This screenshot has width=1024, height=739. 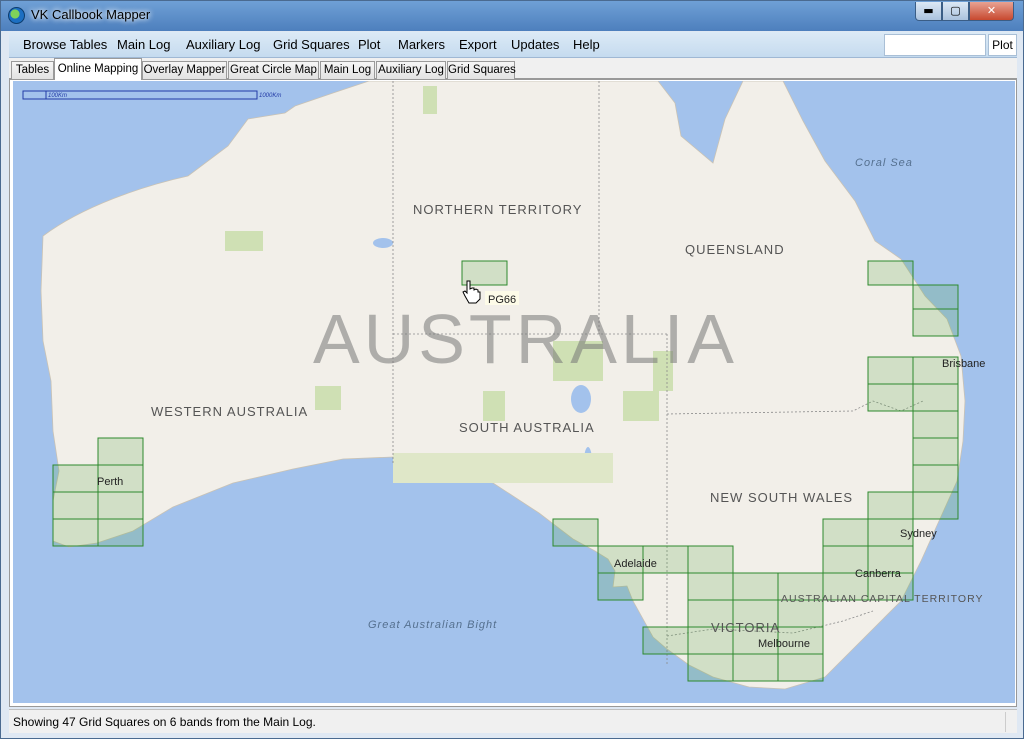 I want to click on label-western-australia: WESTERN AUSTRALIA, so click(x=229, y=411).